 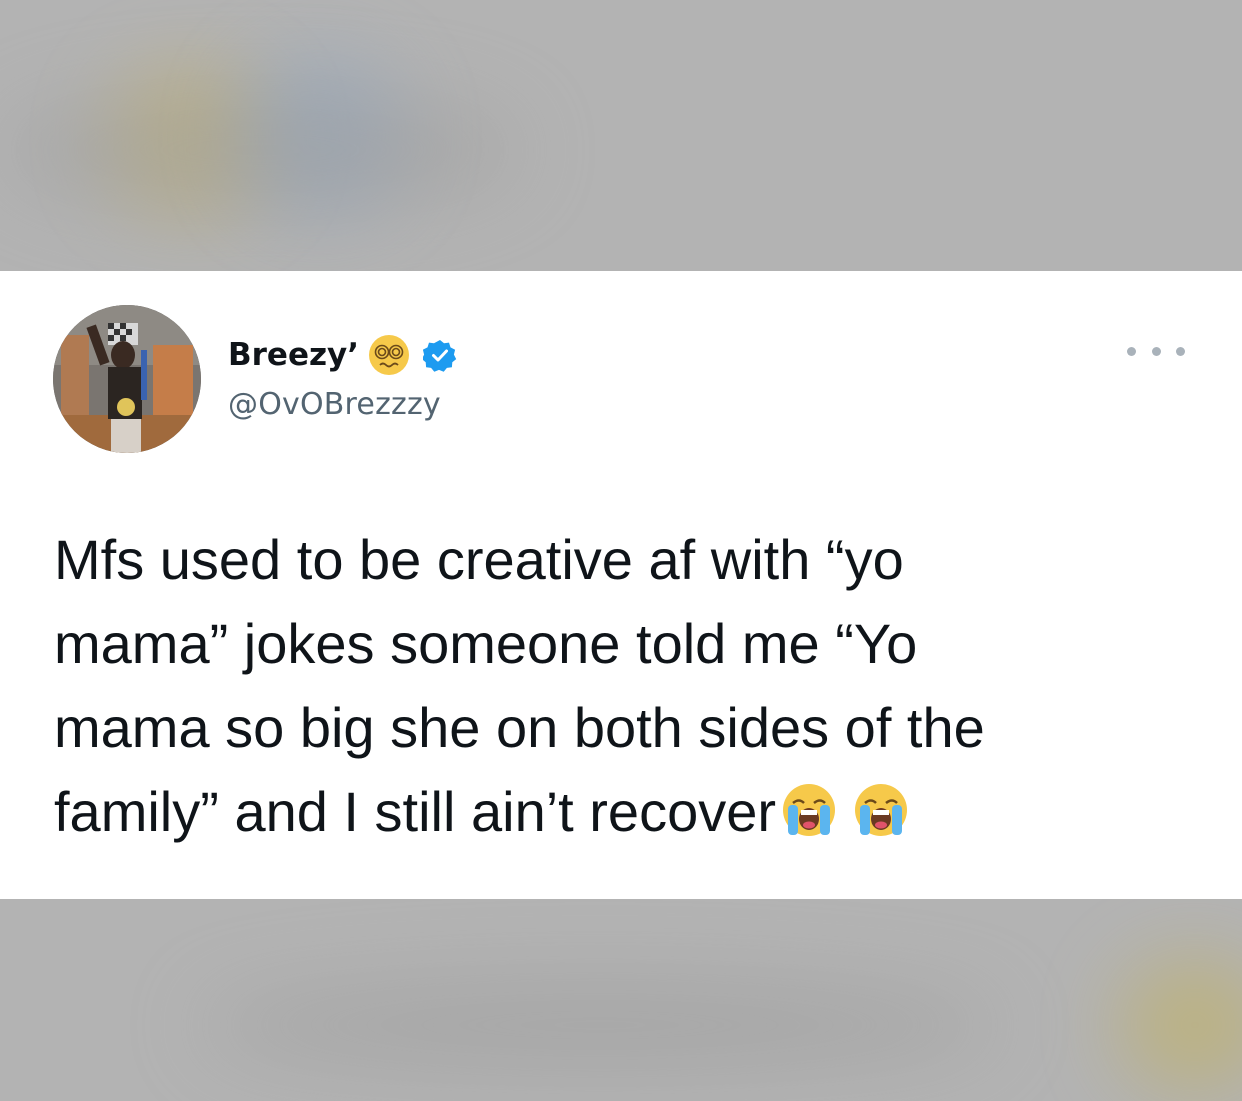 I want to click on avatar, so click(x=127, y=379).